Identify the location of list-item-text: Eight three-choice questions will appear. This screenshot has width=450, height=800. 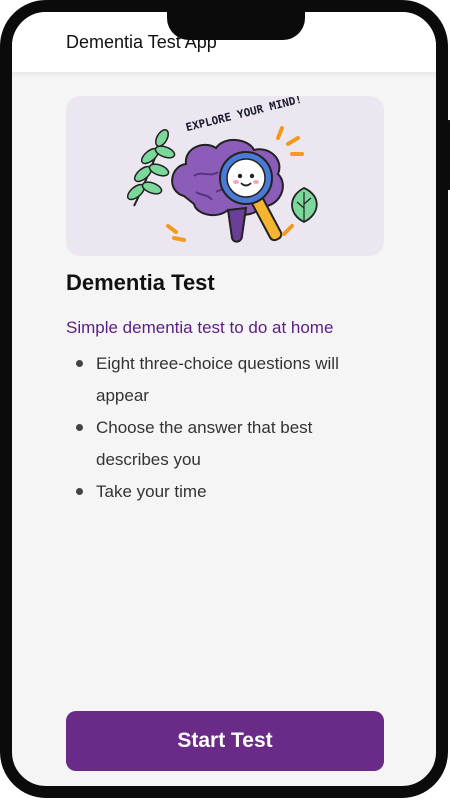
(217, 379).